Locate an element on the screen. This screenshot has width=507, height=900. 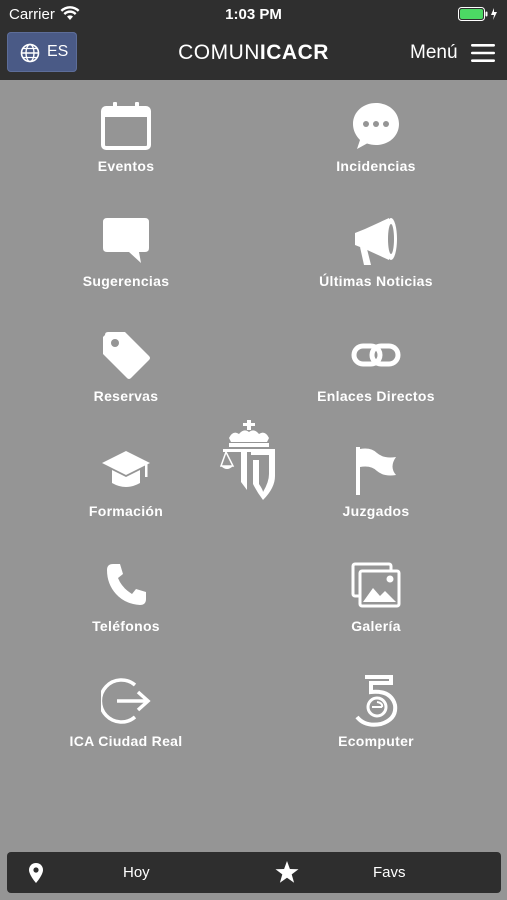
hamburger-menu-icon is located at coordinates (483, 53).